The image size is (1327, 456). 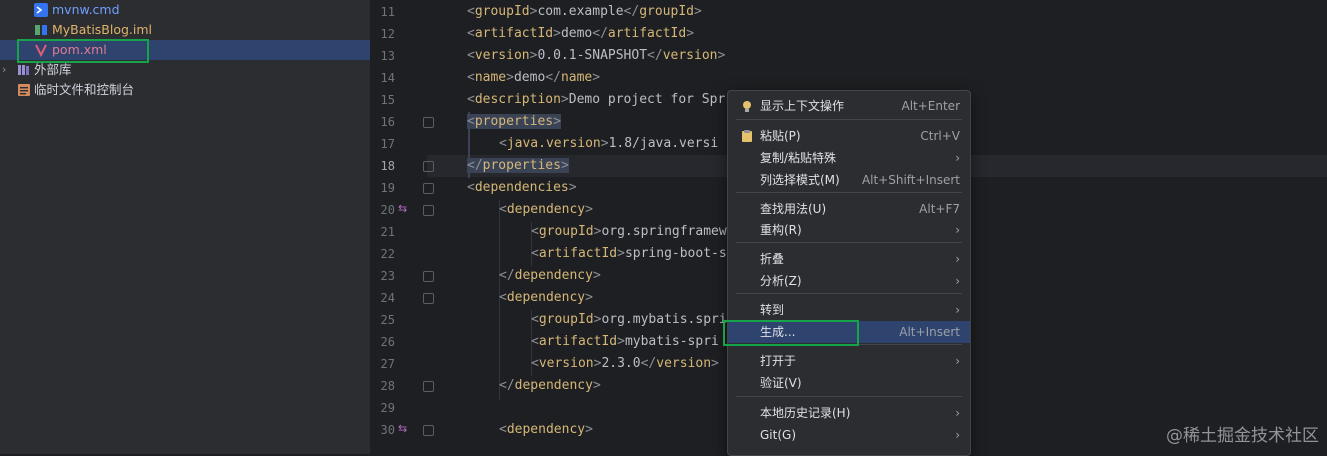 What do you see at coordinates (849, 281) in the screenshot?
I see `menu-item: 分析(Z) ›` at bounding box center [849, 281].